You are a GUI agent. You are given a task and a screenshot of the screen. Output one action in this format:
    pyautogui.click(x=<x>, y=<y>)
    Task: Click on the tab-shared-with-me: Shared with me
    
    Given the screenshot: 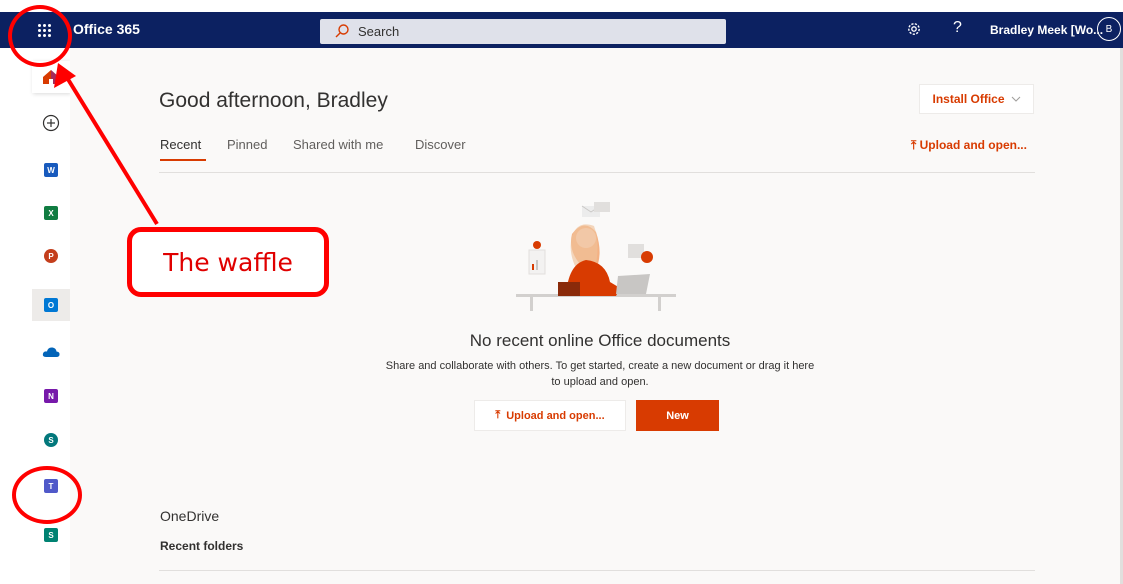 What is the action you would take?
    pyautogui.click(x=338, y=144)
    